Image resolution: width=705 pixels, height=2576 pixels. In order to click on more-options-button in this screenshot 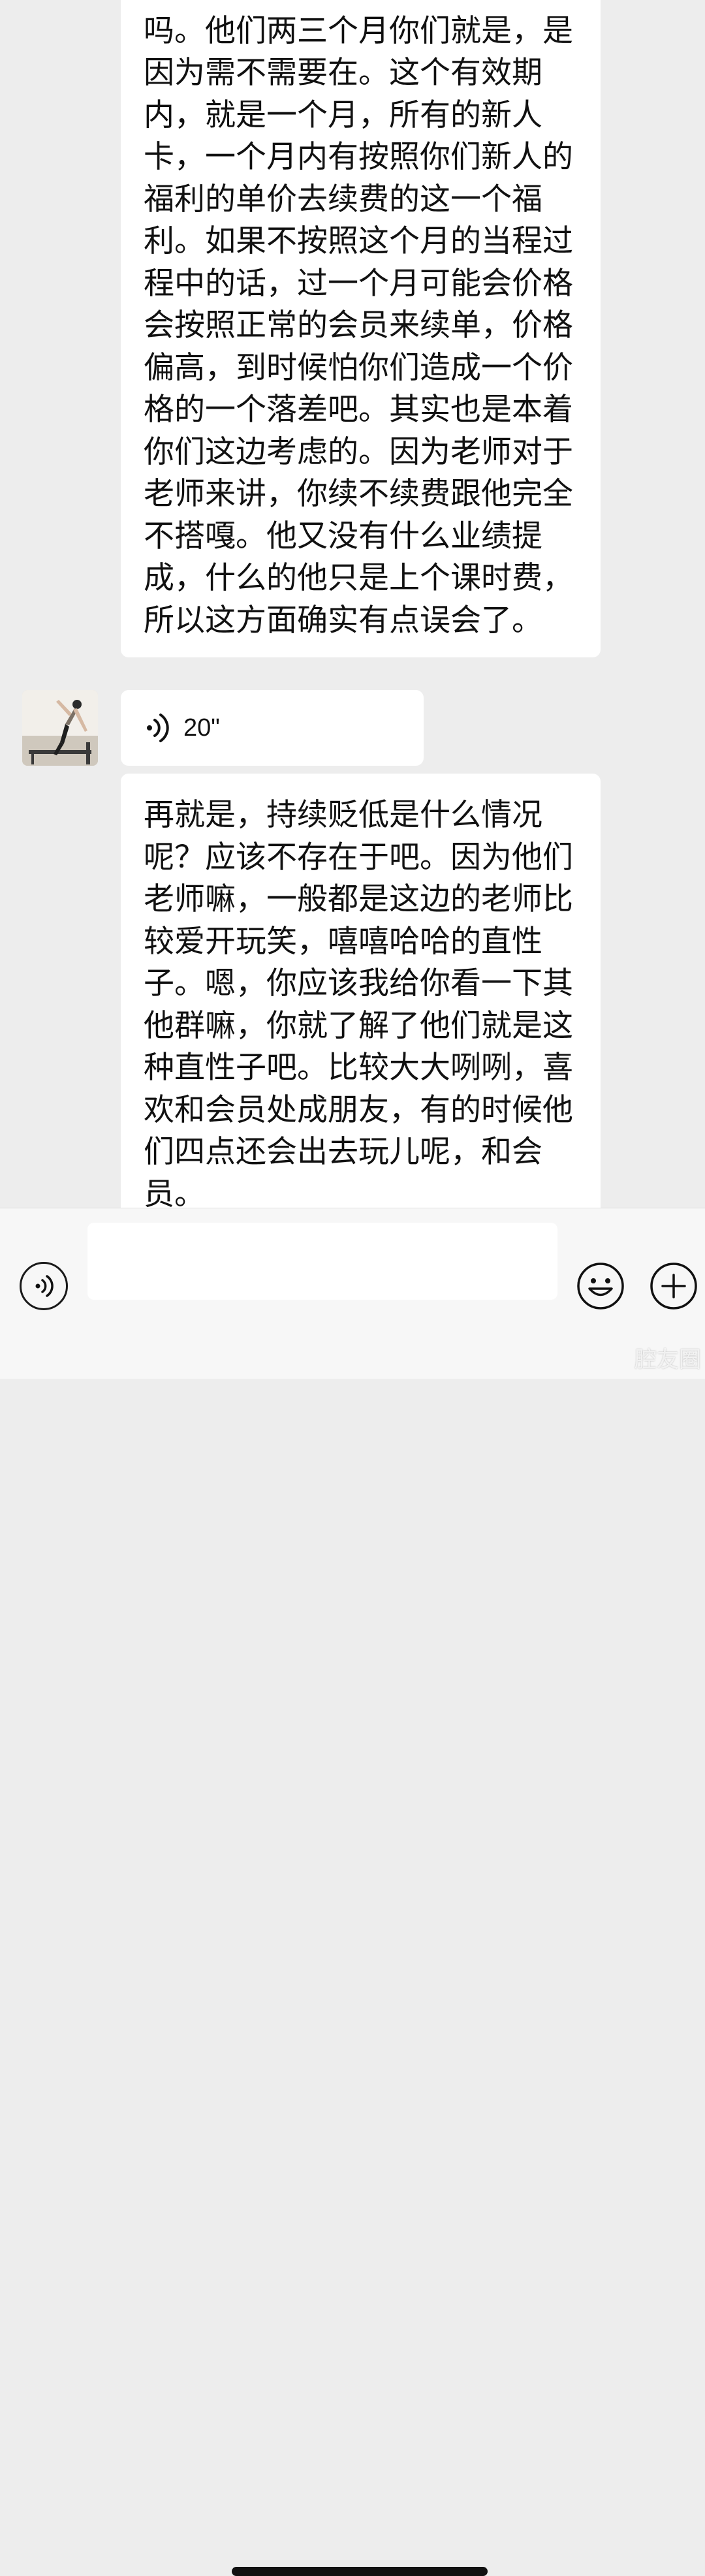, I will do `click(674, 1286)`.